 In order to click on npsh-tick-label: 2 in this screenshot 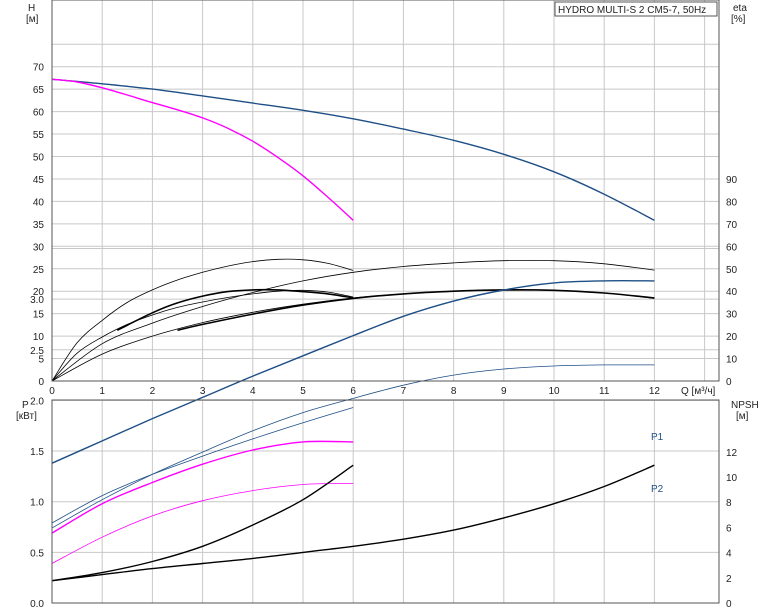, I will do `click(729, 579)`.